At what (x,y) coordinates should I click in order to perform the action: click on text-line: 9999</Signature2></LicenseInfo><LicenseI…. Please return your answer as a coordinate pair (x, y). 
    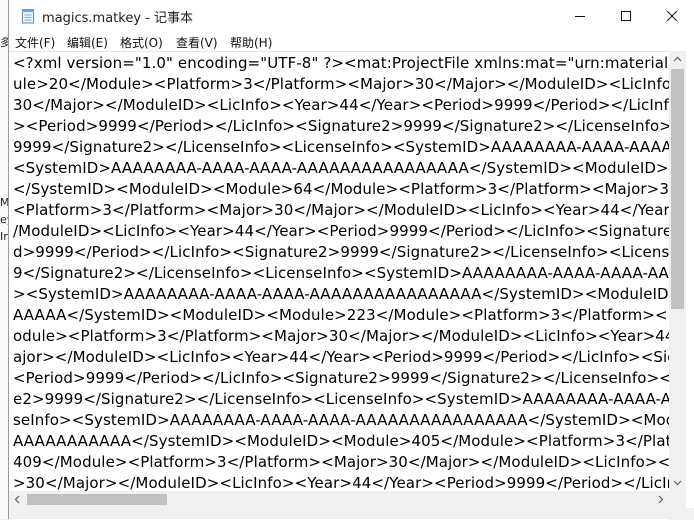
    Looking at the image, I should click on (341, 147).